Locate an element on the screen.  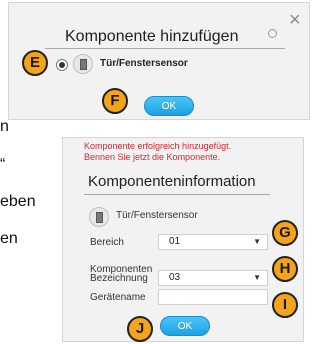
dialog-title: Komponenteninformation is located at coordinates (172, 181).